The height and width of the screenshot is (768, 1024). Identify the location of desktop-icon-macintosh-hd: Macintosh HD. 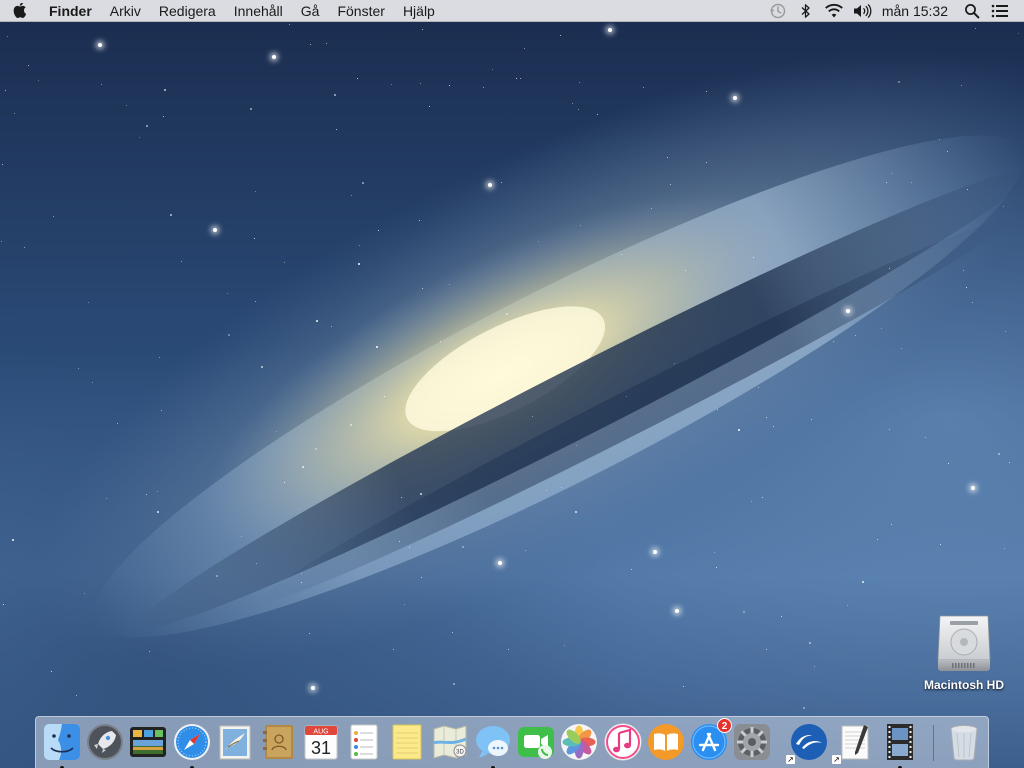
(964, 652).